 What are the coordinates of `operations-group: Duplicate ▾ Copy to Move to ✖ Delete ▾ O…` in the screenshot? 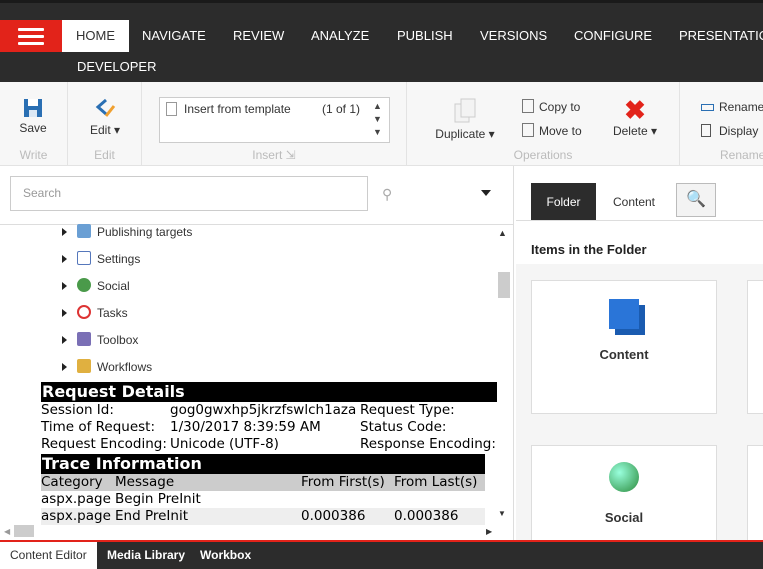 It's located at (543, 124).